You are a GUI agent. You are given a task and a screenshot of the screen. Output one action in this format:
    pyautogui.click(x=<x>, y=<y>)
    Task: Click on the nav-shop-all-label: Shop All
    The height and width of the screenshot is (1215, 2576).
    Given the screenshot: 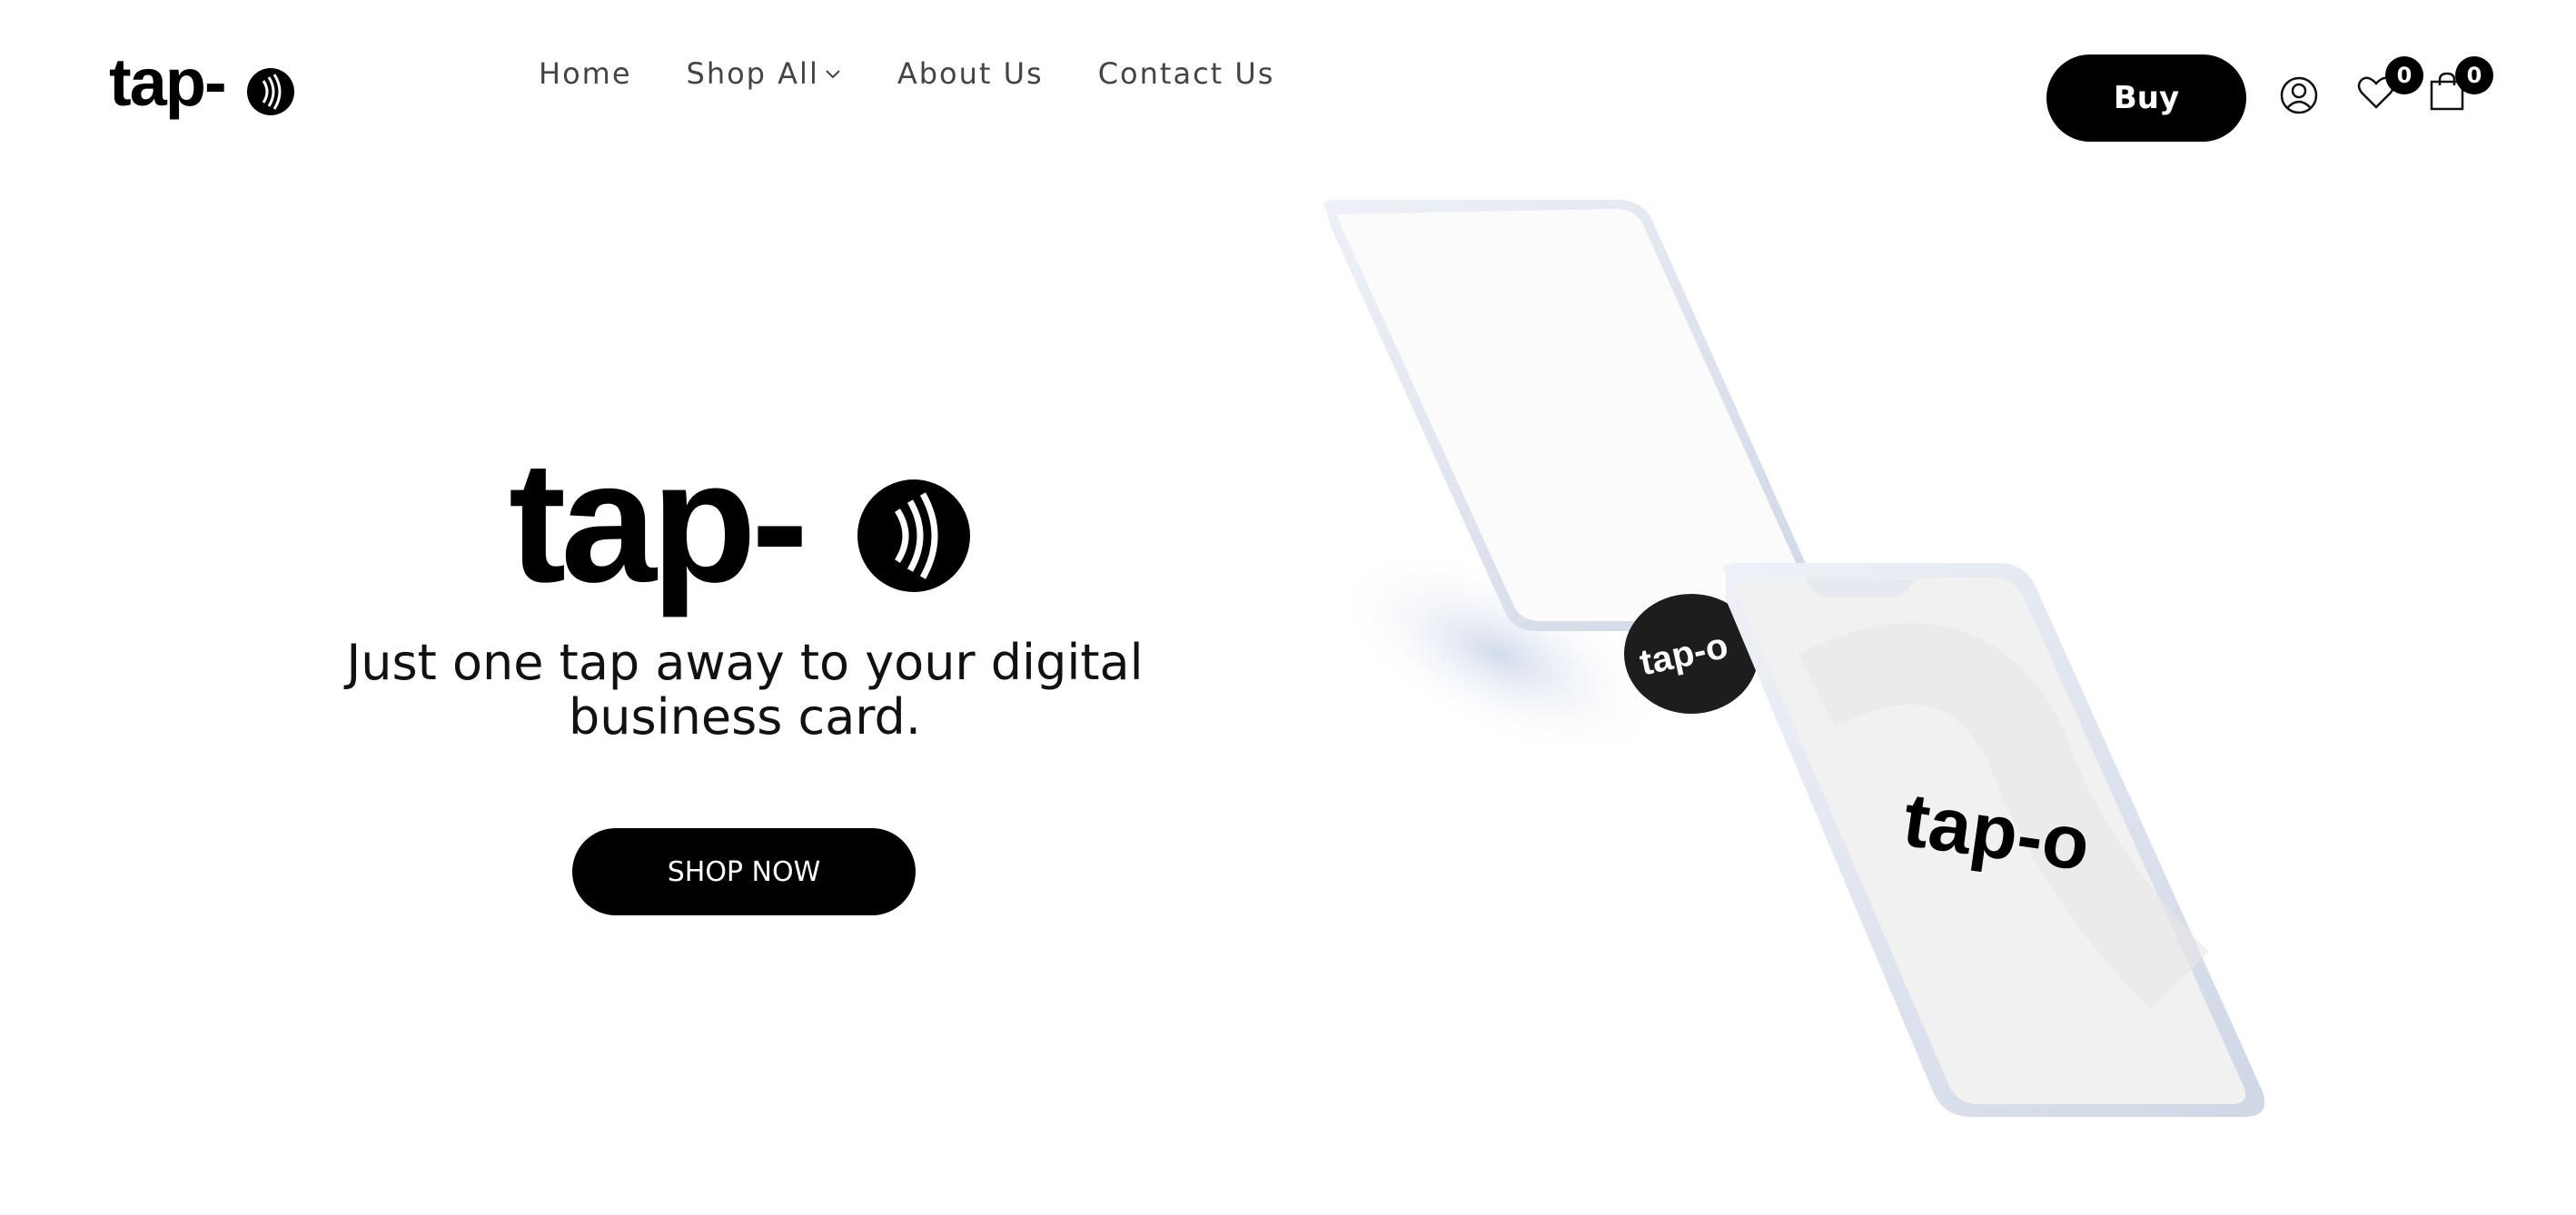 What is the action you would take?
    pyautogui.click(x=752, y=73)
    